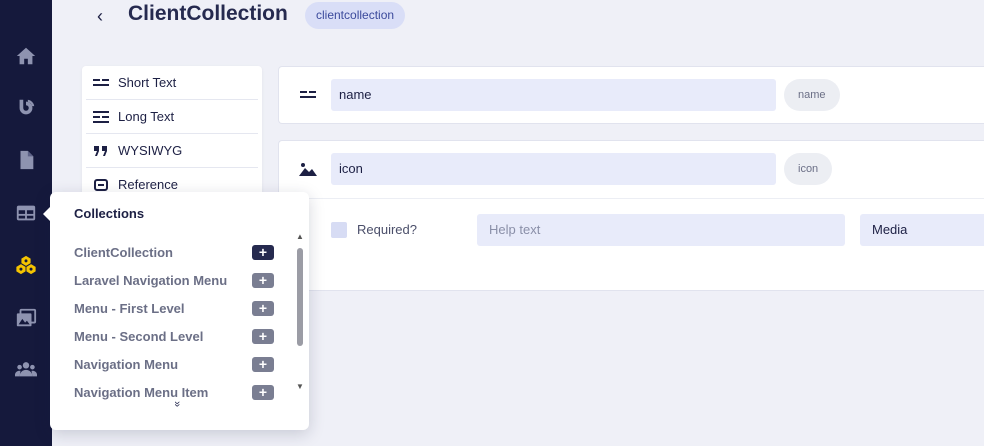  I want to click on scrollbar-thumb, so click(300, 297).